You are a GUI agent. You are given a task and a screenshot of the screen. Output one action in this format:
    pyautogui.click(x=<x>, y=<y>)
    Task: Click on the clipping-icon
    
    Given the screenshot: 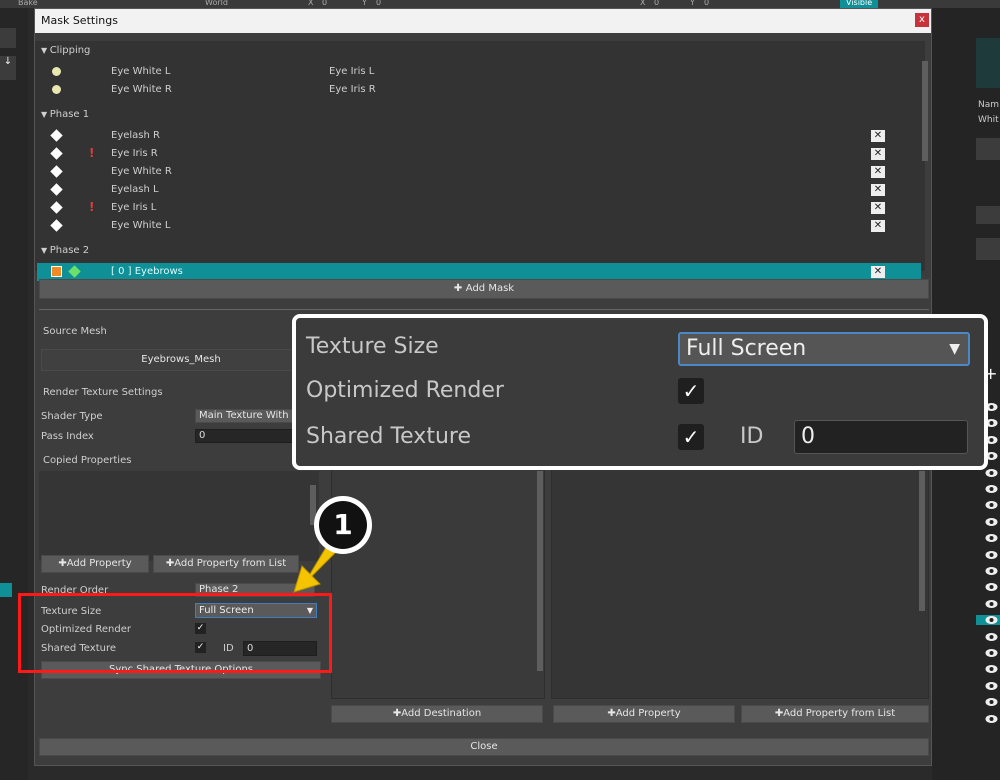 What is the action you would take?
    pyautogui.click(x=56, y=89)
    